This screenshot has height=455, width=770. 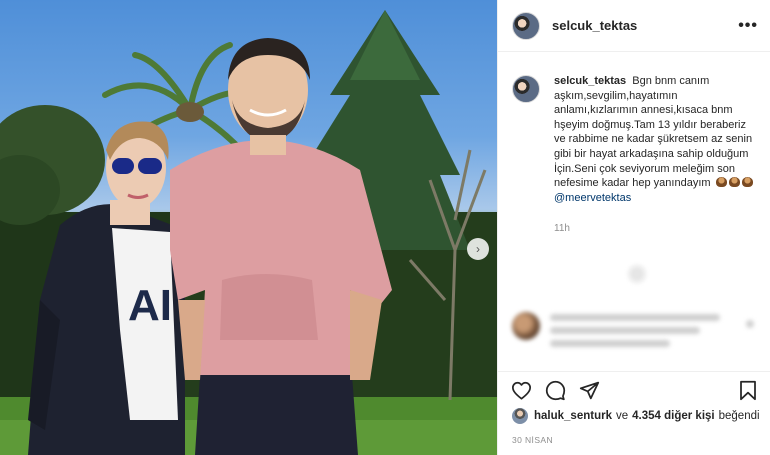 I want to click on loading-spinner-icon, so click(x=637, y=274).